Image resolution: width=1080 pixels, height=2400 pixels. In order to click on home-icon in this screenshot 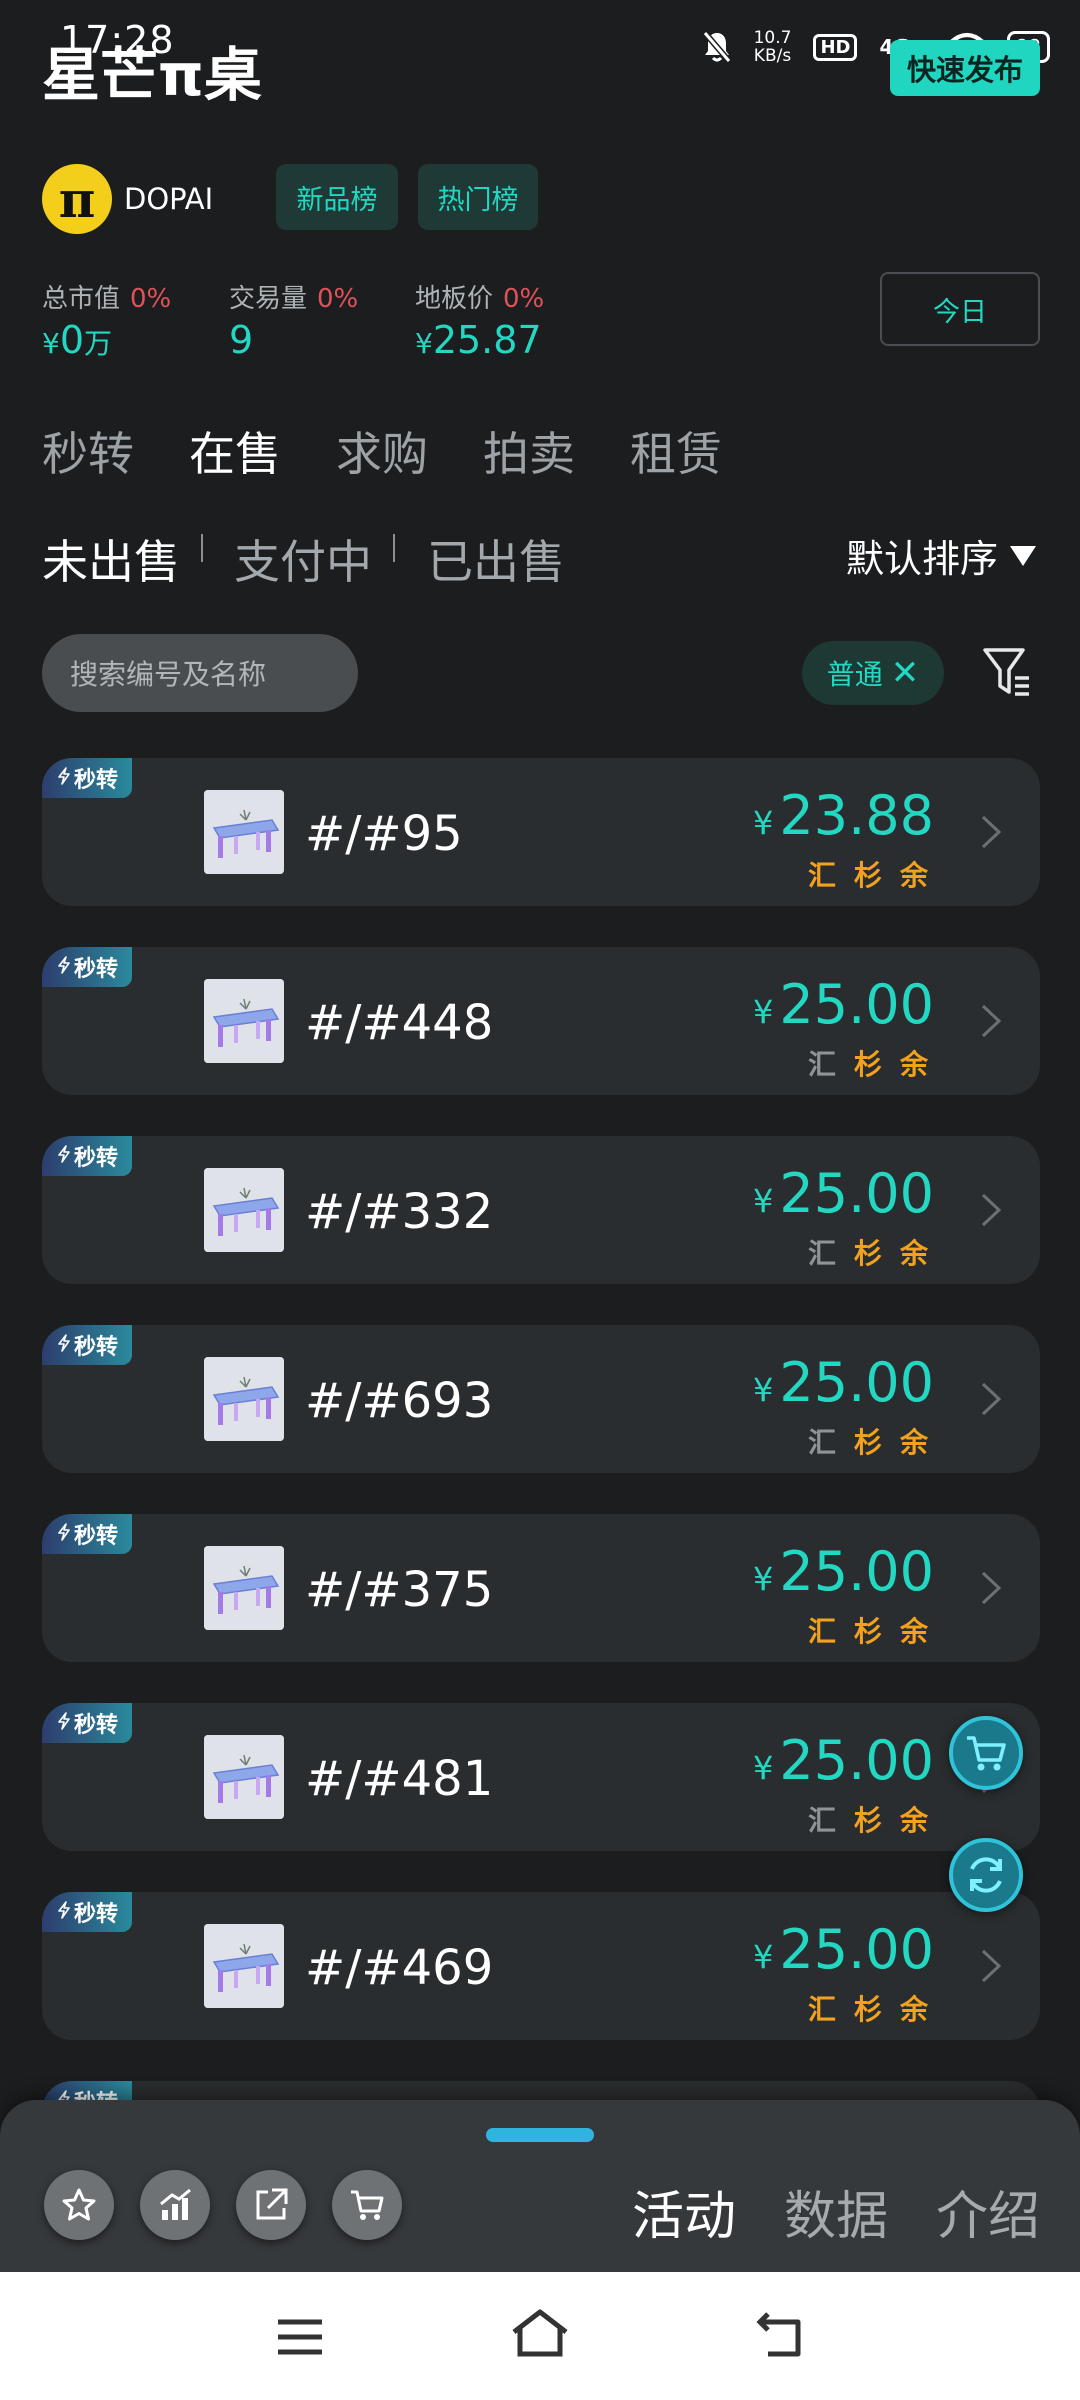, I will do `click(540, 2334)`.